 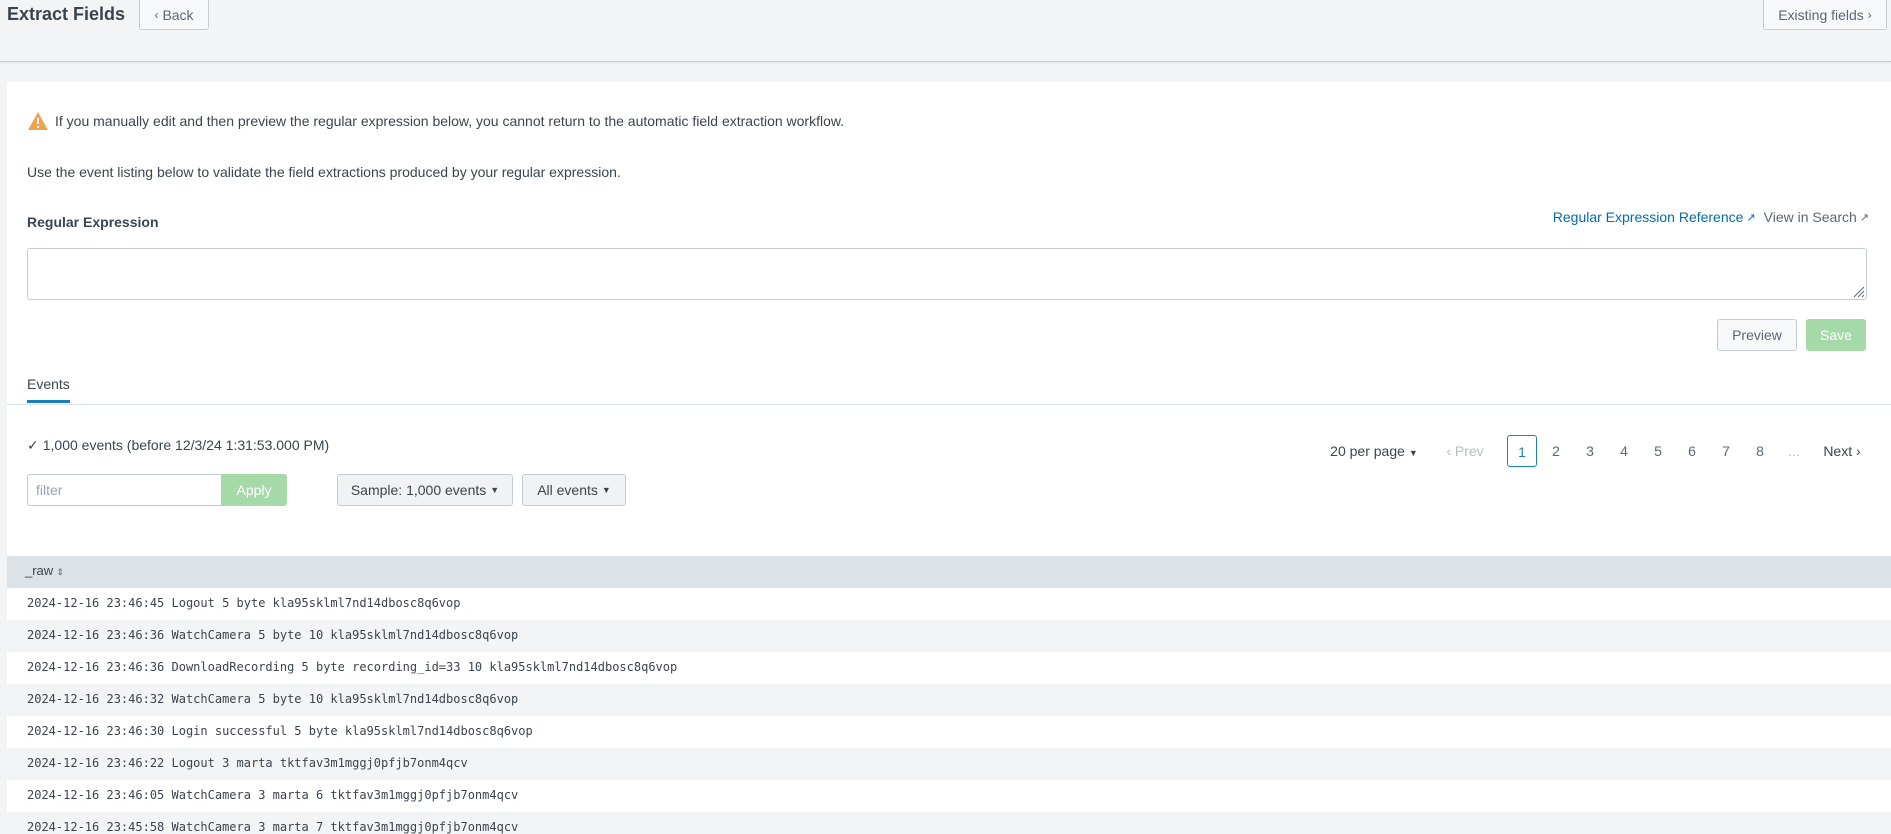 I want to click on back-button-label: Back, so click(x=178, y=14).